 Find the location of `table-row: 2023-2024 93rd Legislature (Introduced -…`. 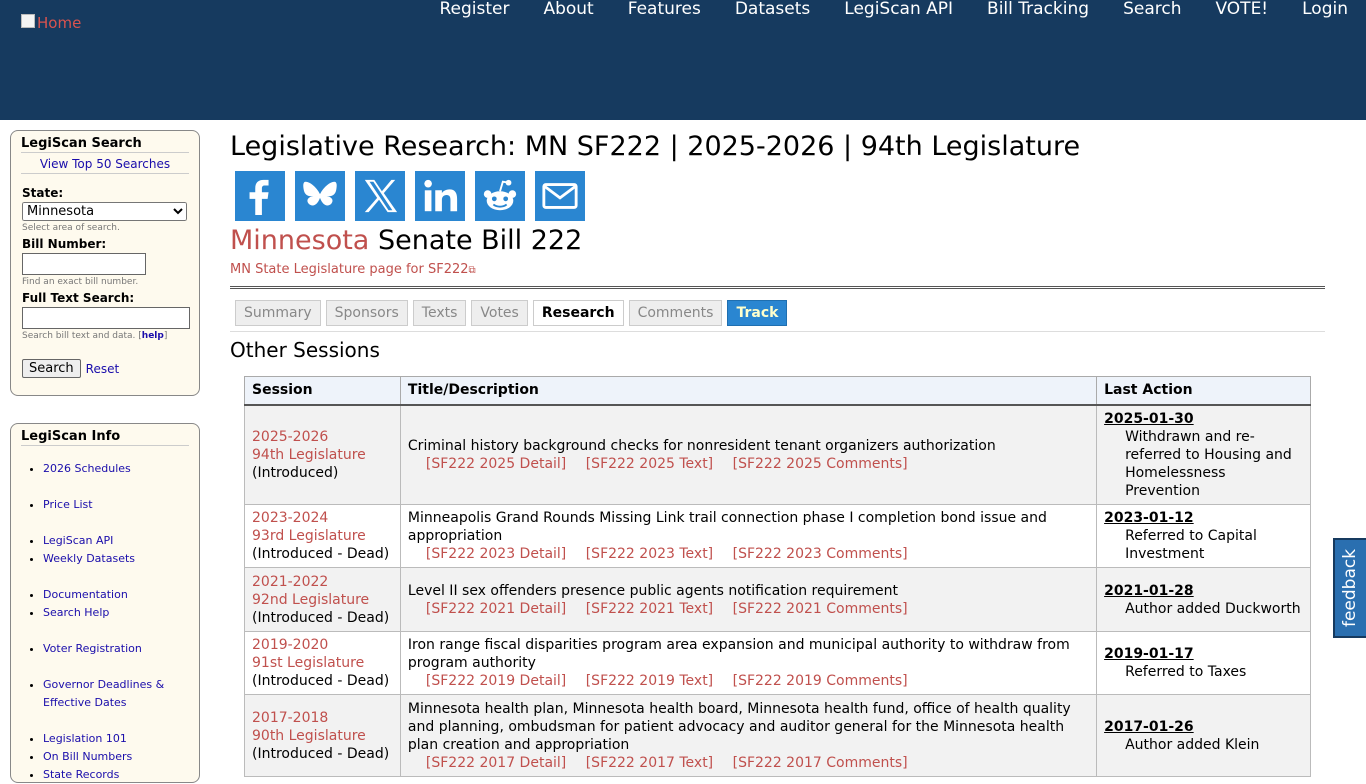

table-row: 2023-2024 93rd Legislature (Introduced -… is located at coordinates (777, 536).